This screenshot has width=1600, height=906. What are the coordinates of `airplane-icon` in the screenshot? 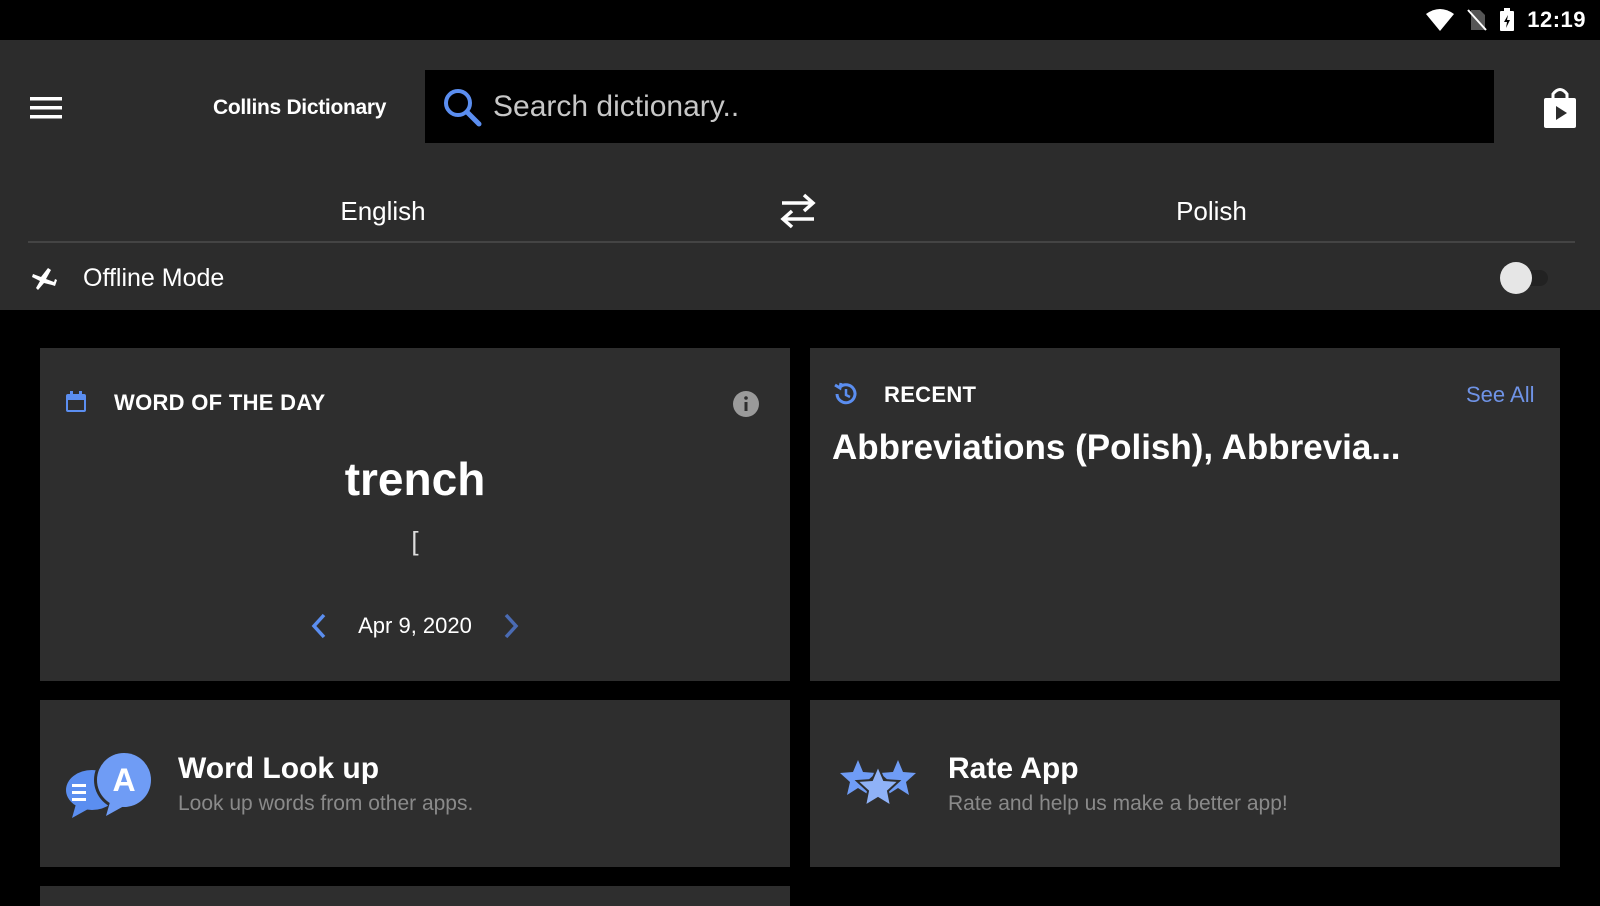 It's located at (44, 279).